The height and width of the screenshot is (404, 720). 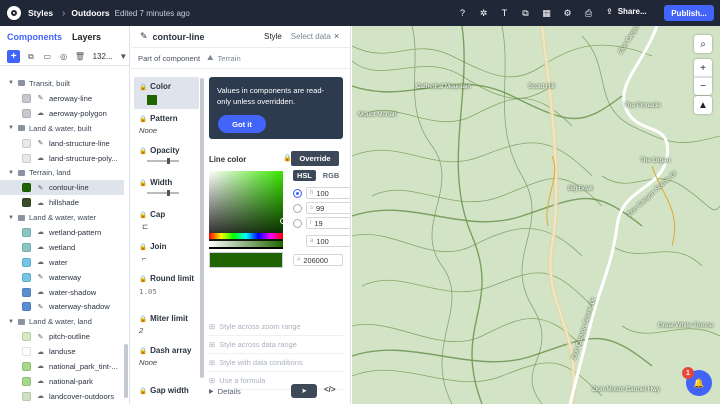 I want to click on layer-item: ☁ hillshade, so click(x=62, y=202).